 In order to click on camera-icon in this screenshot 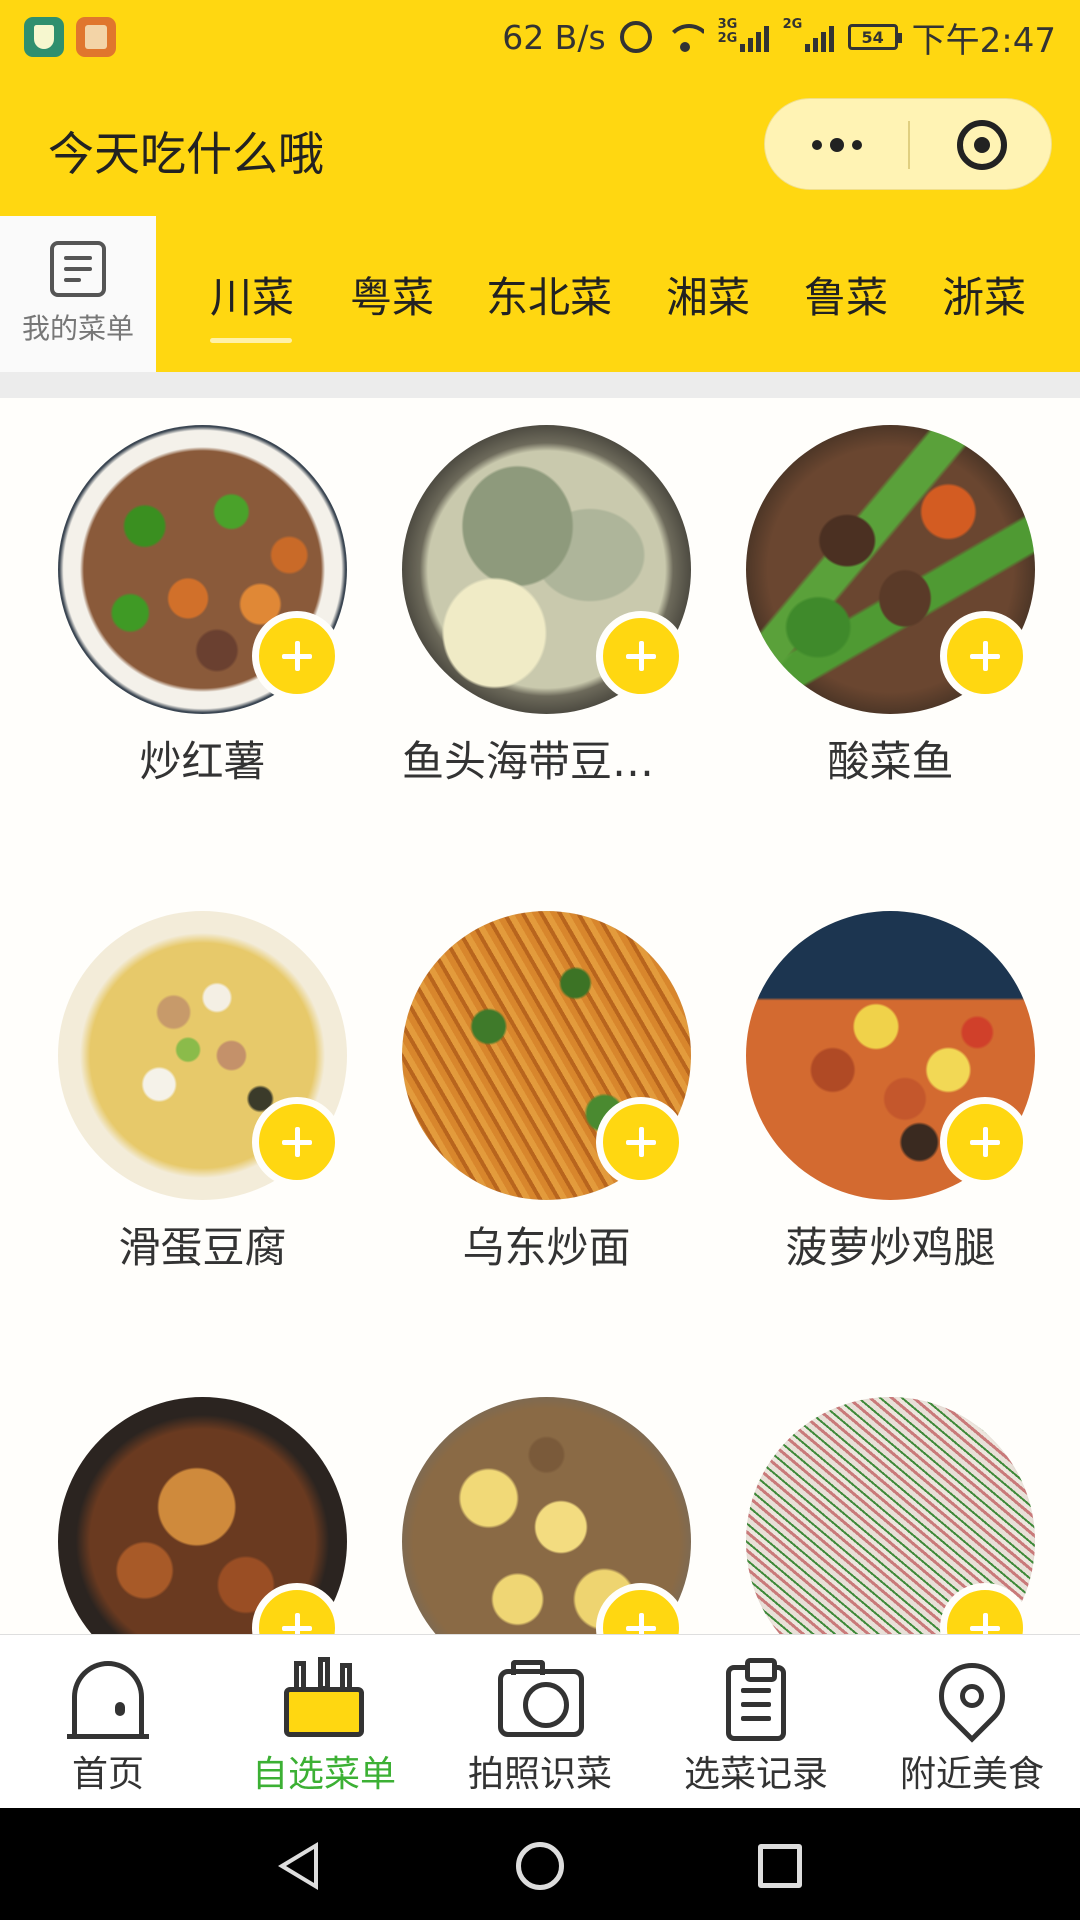, I will do `click(541, 1699)`.